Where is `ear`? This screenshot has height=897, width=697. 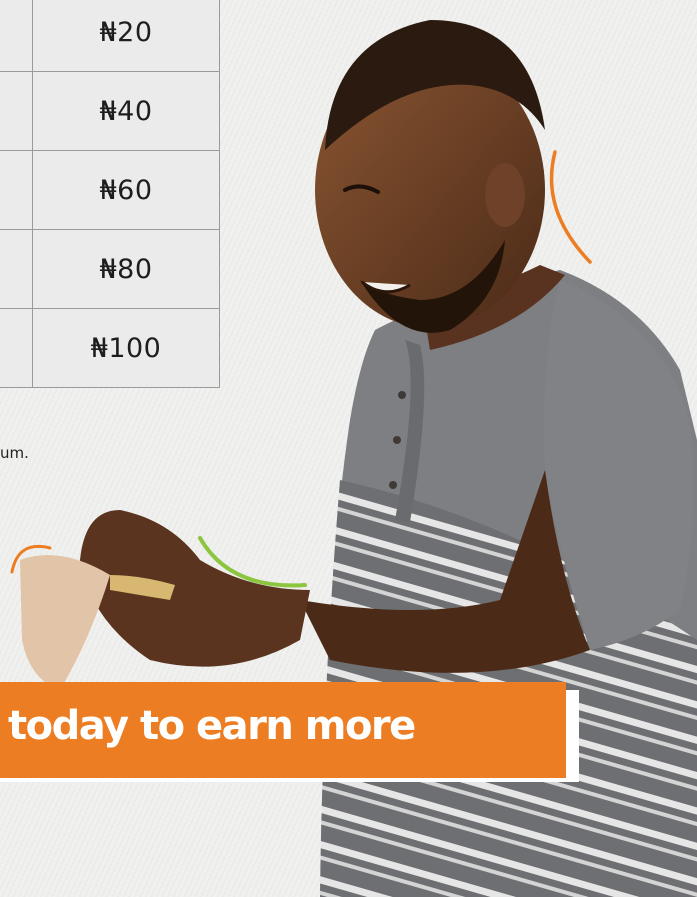
ear is located at coordinates (505, 195).